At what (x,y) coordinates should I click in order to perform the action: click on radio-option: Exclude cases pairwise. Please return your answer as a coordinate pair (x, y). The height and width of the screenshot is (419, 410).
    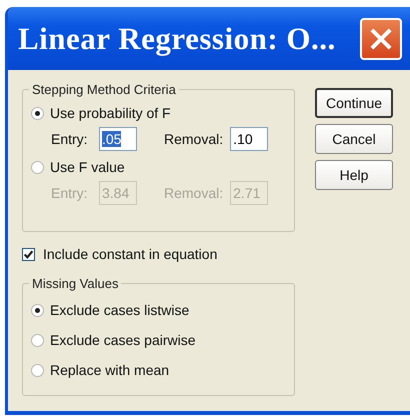
    Looking at the image, I should click on (113, 340).